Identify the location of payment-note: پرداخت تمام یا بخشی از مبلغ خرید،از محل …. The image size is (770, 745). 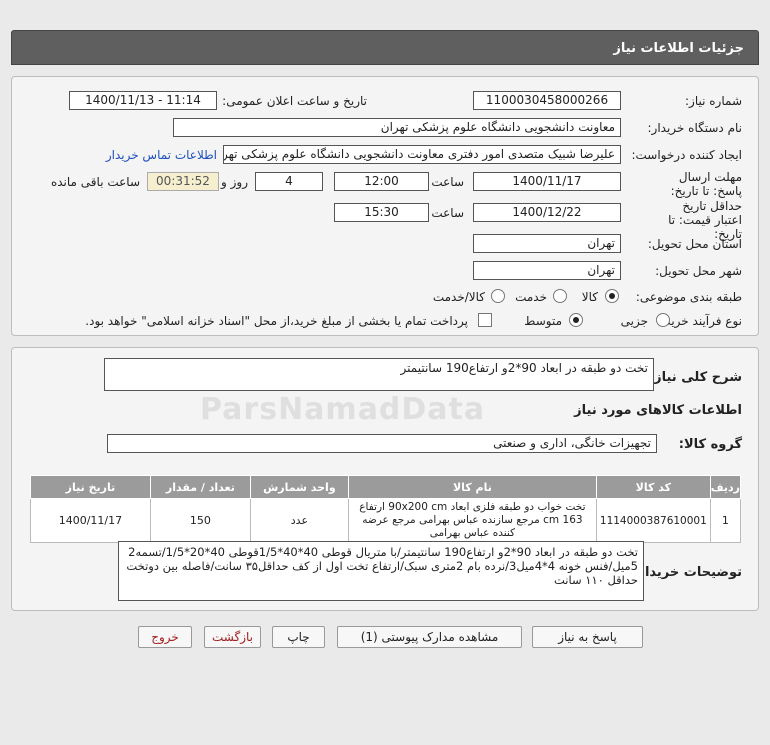
(276, 321).